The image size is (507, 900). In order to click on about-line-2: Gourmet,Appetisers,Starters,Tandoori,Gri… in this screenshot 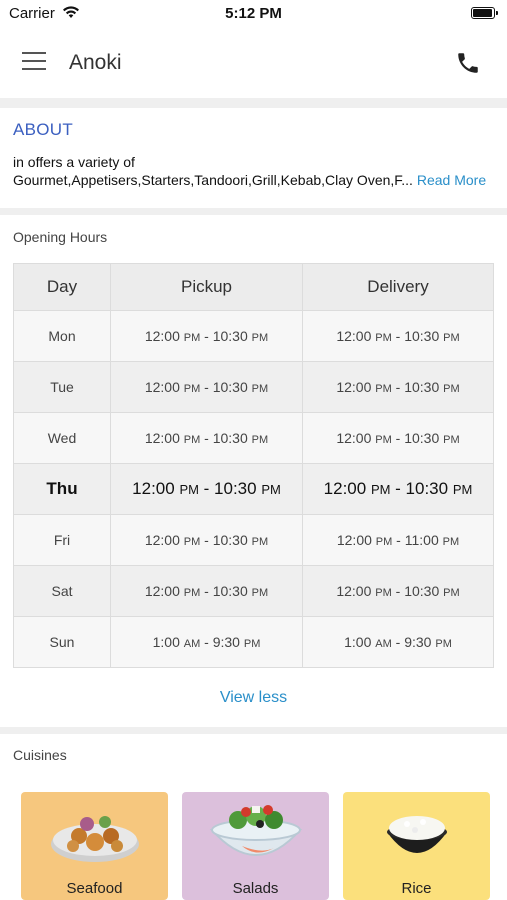, I will do `click(254, 180)`.